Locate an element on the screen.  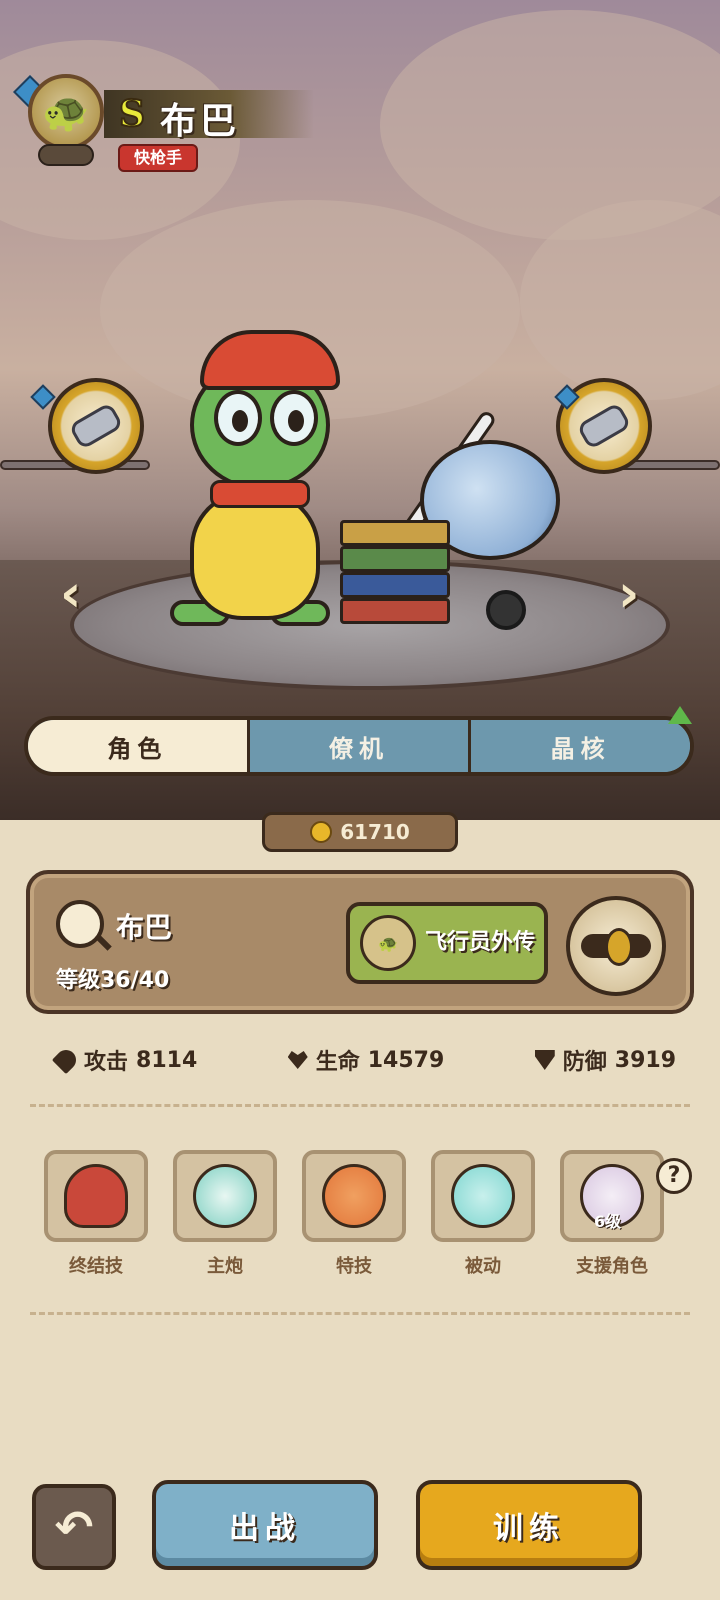
currency-display: 61710 is located at coordinates (360, 832).